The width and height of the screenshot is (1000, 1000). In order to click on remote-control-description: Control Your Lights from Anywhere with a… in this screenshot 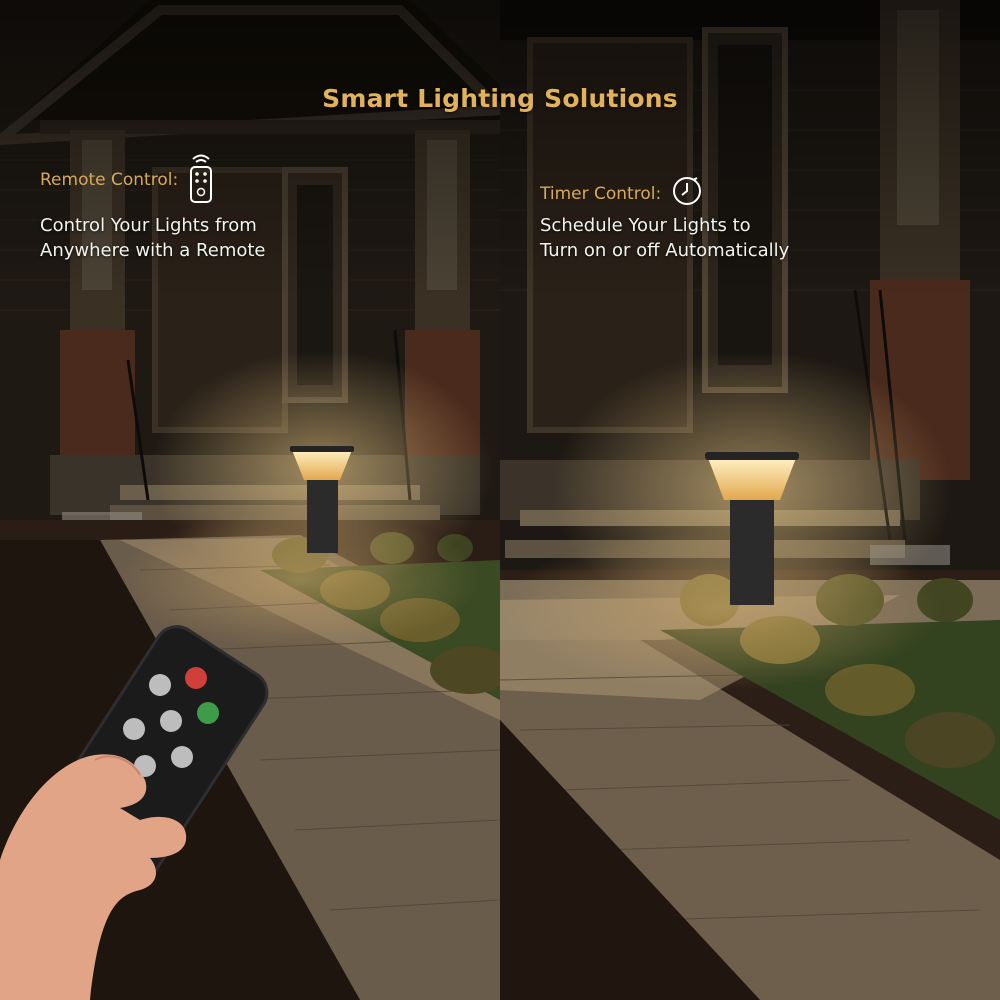, I will do `click(153, 238)`.